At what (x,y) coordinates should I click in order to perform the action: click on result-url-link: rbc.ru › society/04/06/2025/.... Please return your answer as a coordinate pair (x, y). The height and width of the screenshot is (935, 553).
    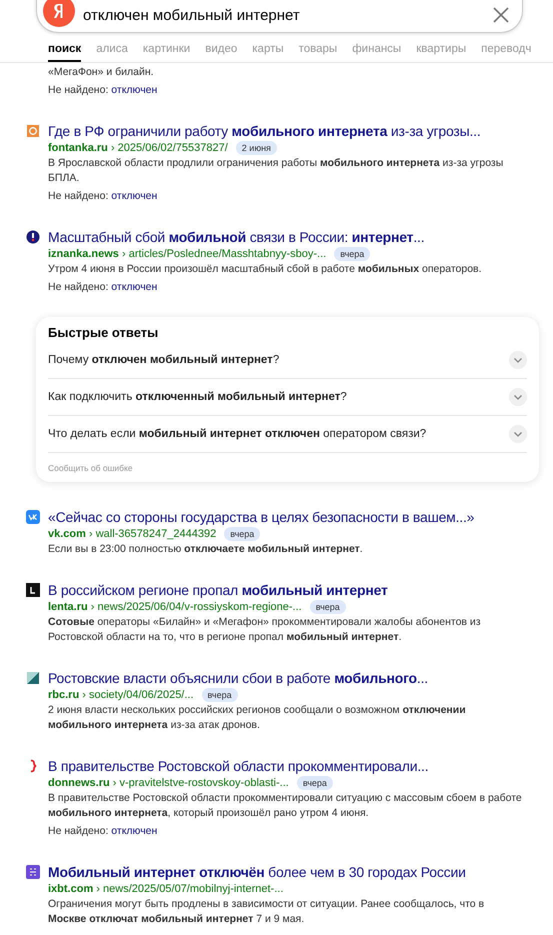
    Looking at the image, I should click on (121, 695).